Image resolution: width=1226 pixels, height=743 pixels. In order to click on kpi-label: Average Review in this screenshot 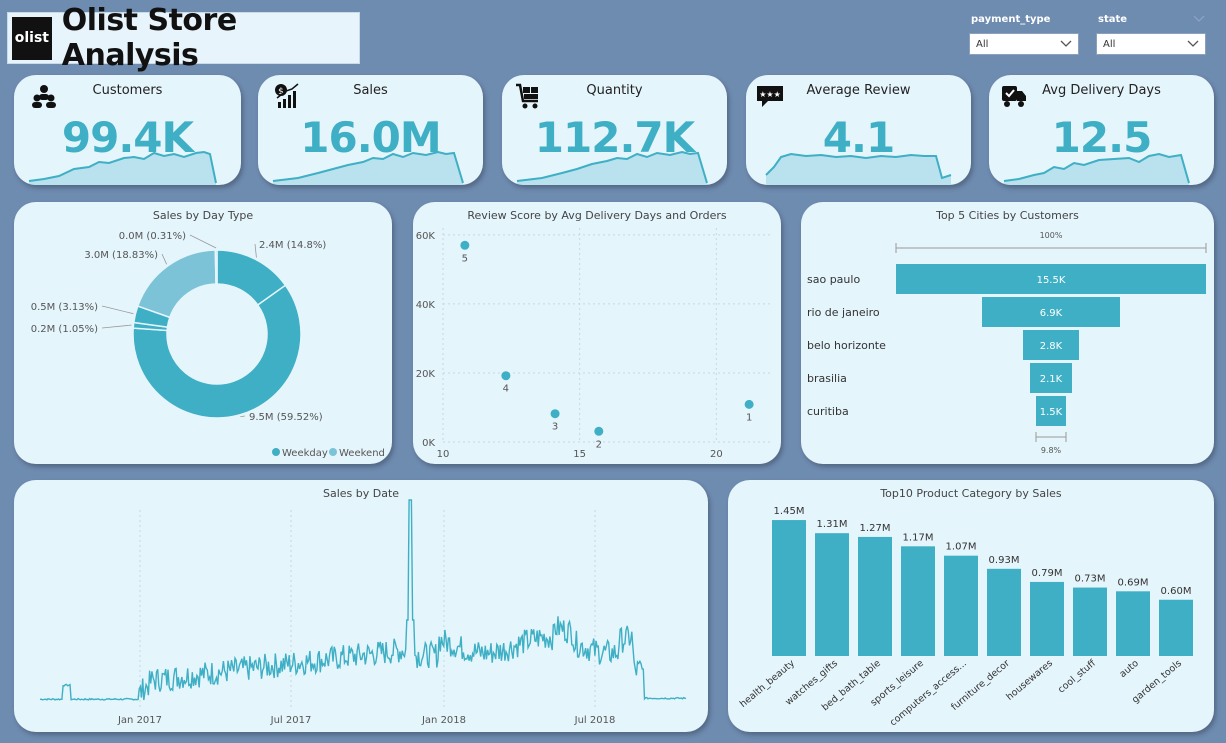, I will do `click(858, 90)`.